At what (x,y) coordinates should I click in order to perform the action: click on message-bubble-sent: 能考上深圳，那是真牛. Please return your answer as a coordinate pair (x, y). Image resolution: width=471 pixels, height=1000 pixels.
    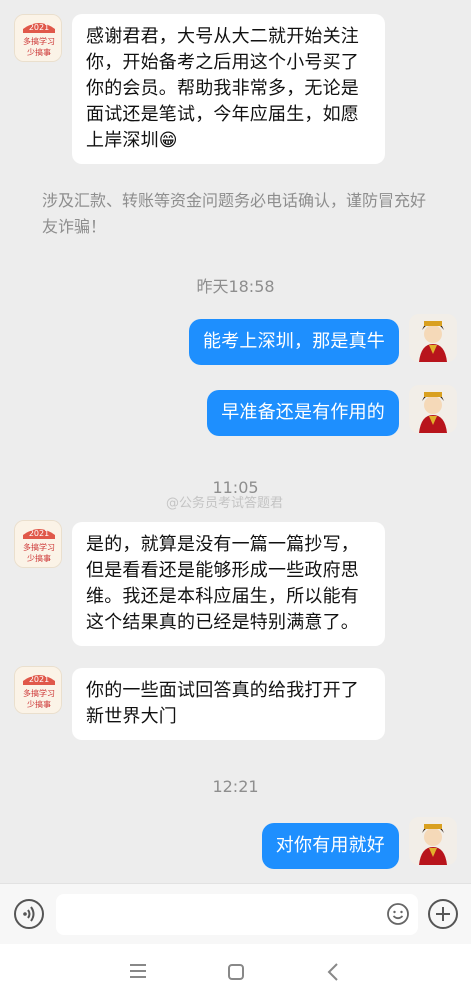
    Looking at the image, I should click on (294, 342).